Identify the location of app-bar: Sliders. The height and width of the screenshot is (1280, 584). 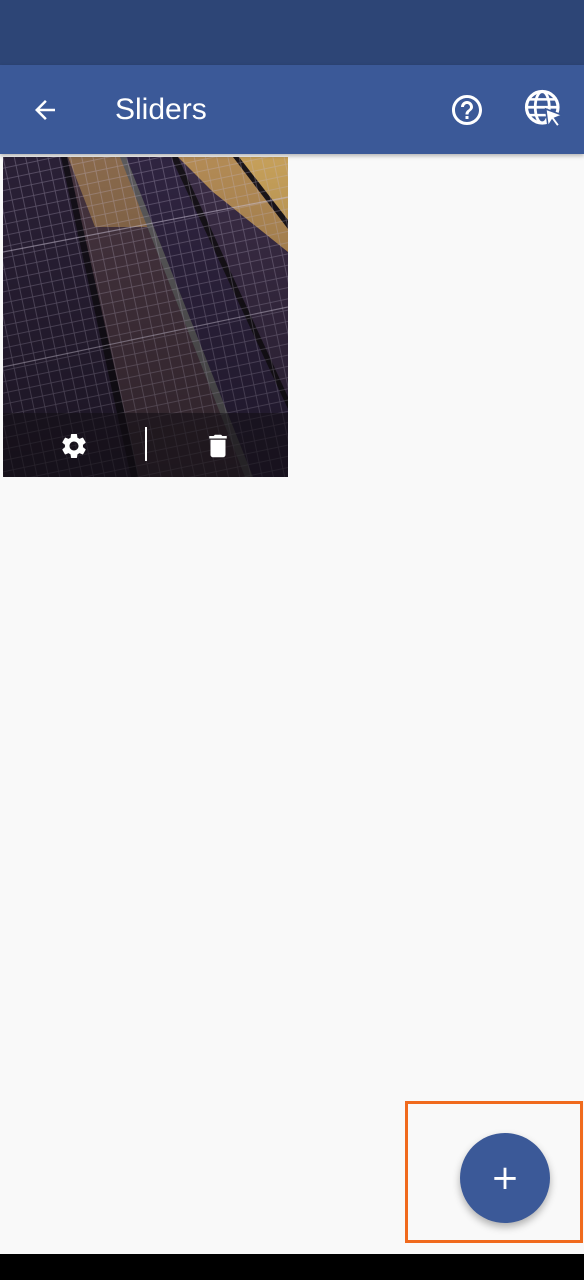
(292, 109).